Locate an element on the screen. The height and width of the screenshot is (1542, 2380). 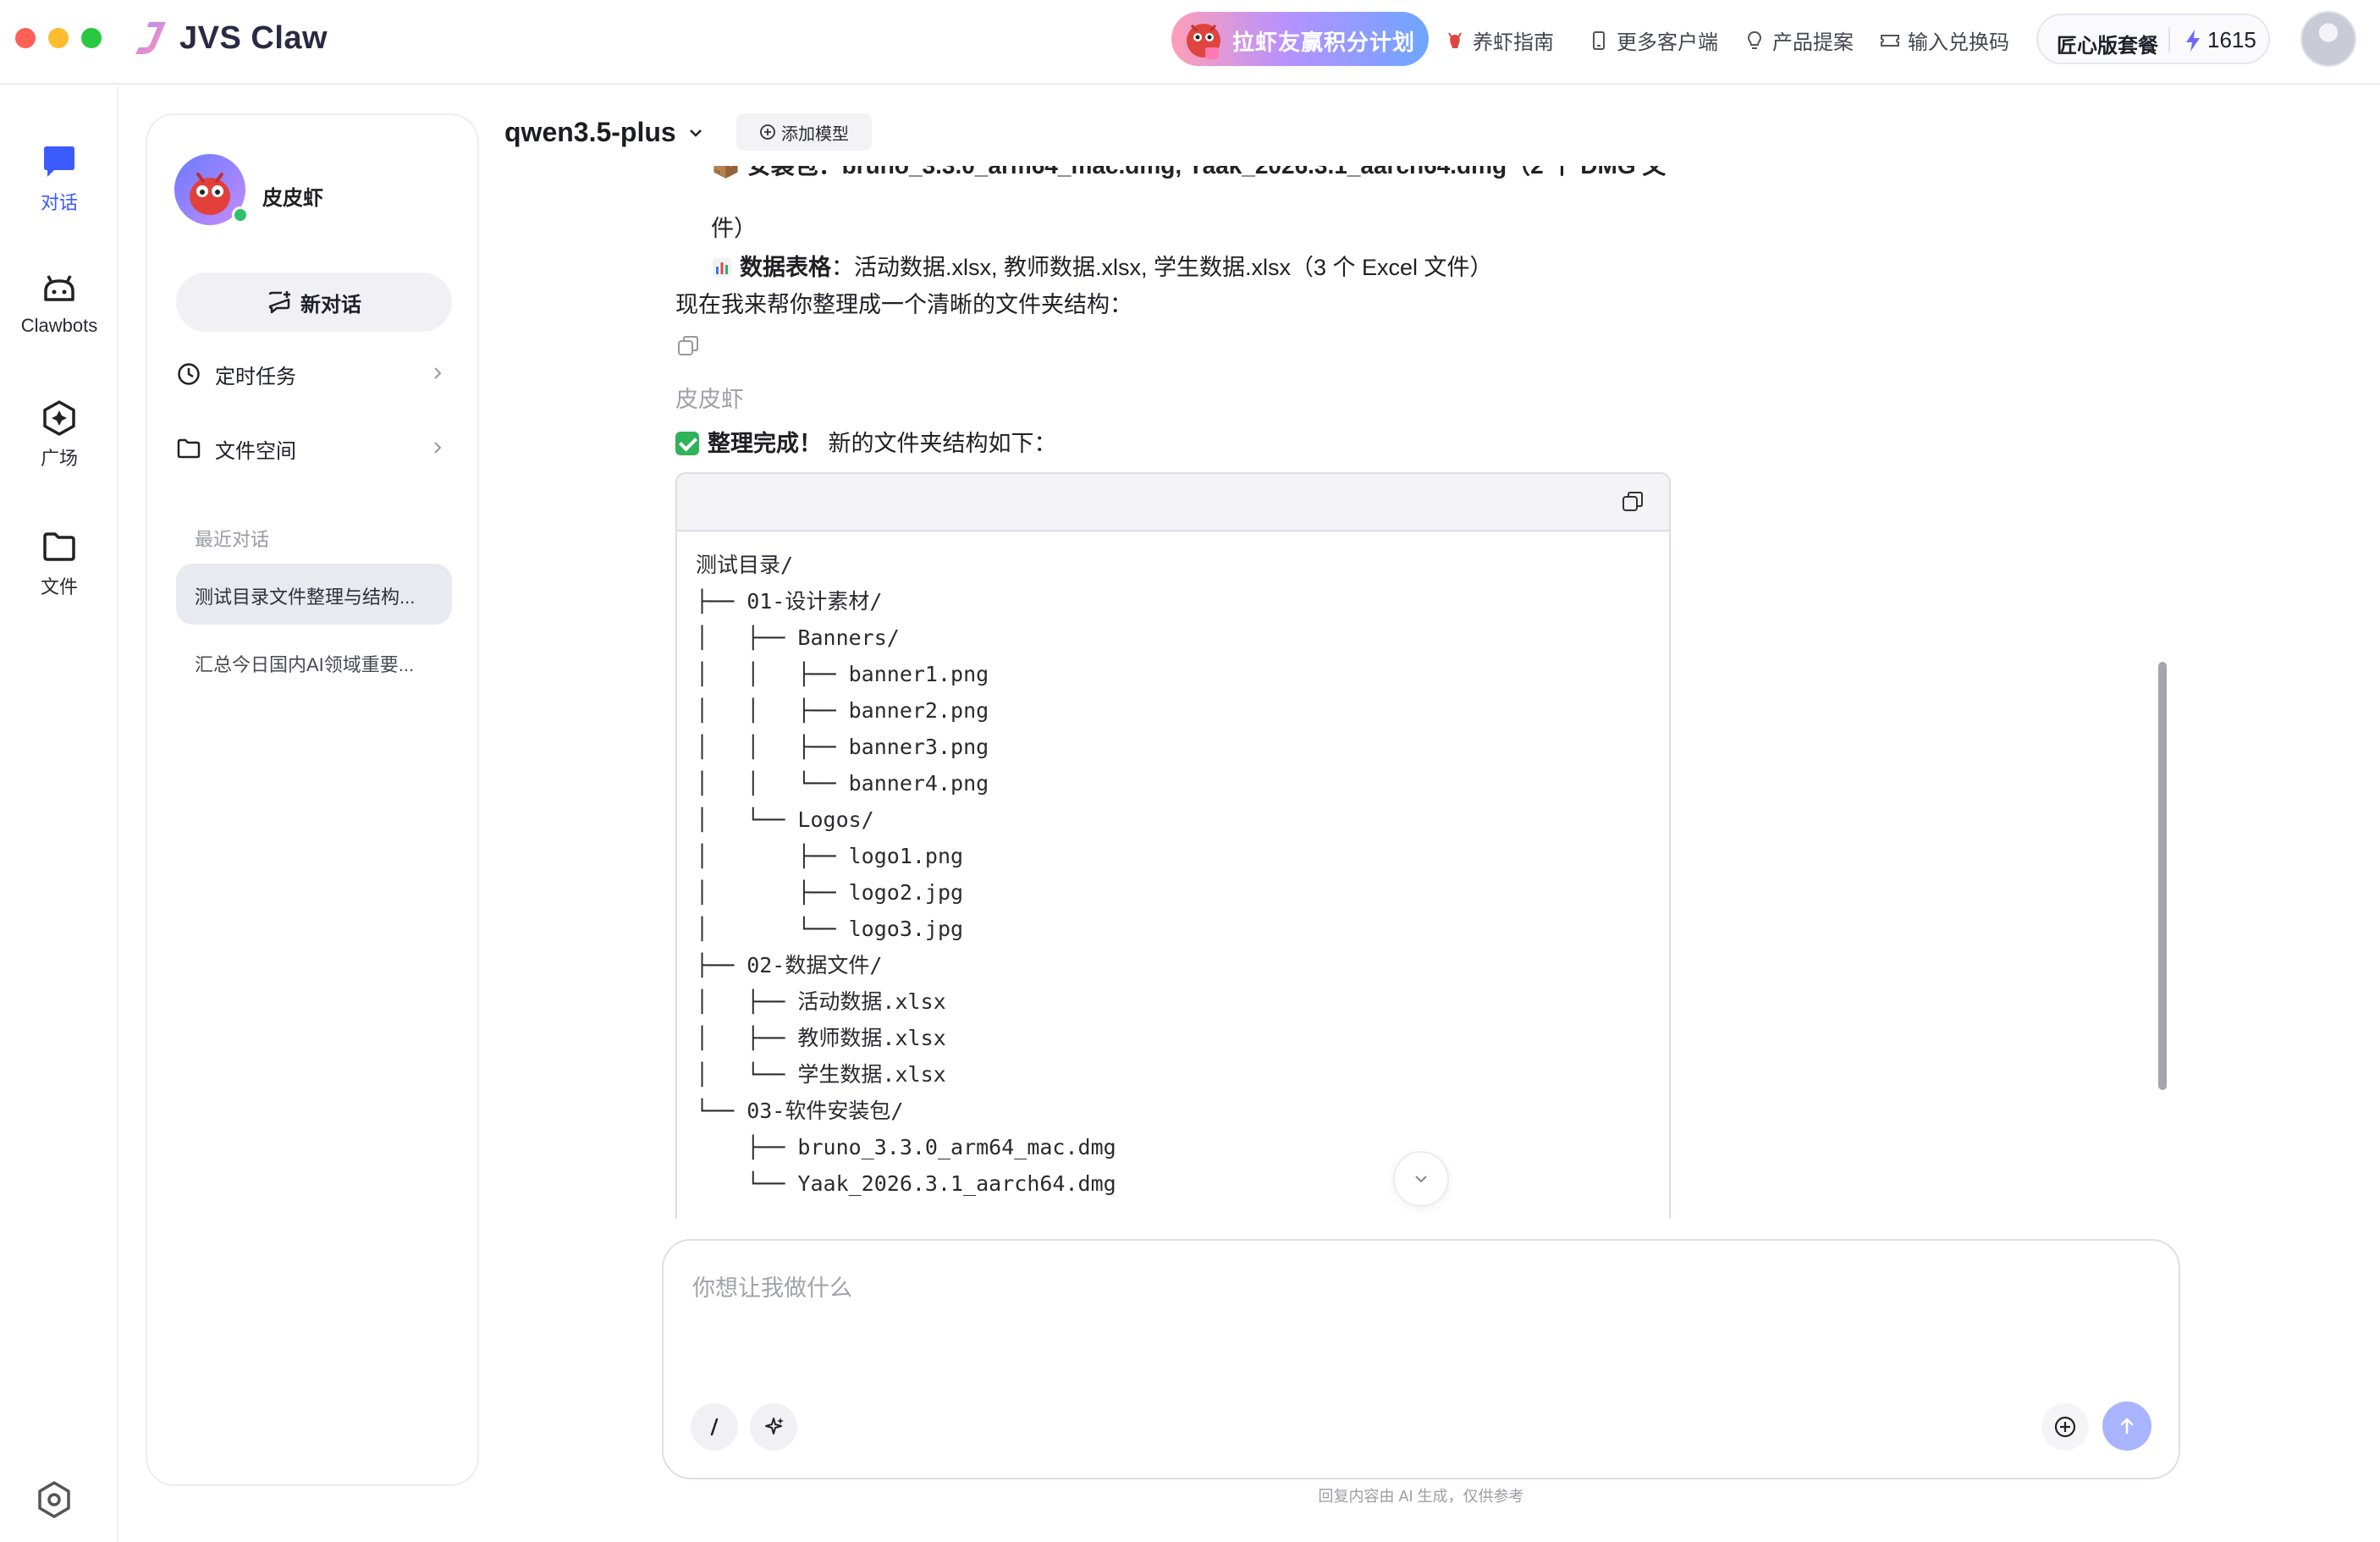
jvs-logo-icon is located at coordinates (150, 38).